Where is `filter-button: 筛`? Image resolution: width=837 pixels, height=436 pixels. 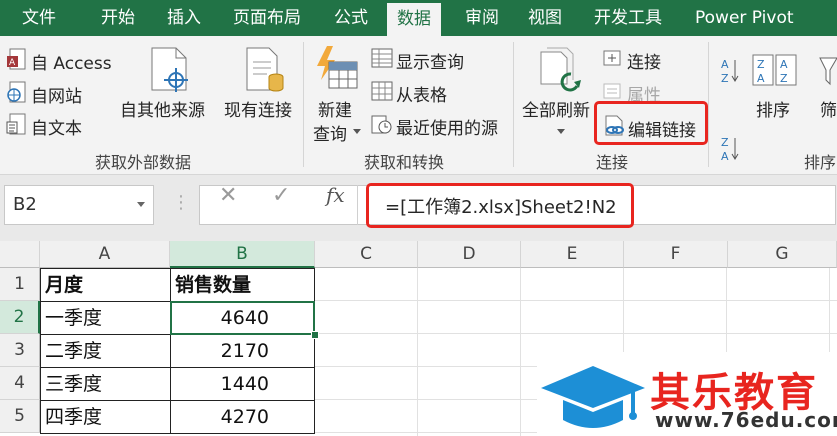 filter-button: 筛 is located at coordinates (828, 108).